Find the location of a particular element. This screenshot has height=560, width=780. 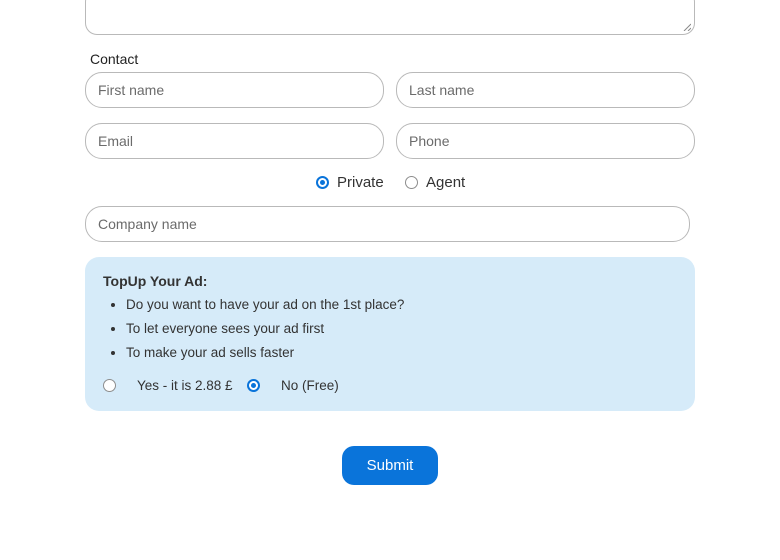

last-name-input: Last name is located at coordinates (545, 90).